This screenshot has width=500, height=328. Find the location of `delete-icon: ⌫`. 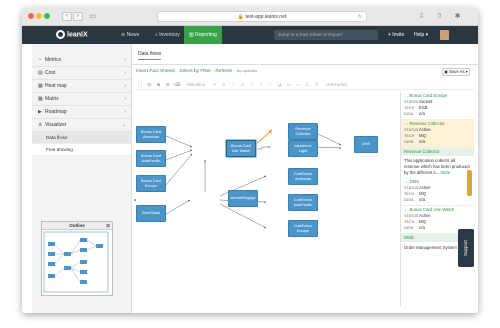

delete-icon: ⌫ is located at coordinates (177, 85).